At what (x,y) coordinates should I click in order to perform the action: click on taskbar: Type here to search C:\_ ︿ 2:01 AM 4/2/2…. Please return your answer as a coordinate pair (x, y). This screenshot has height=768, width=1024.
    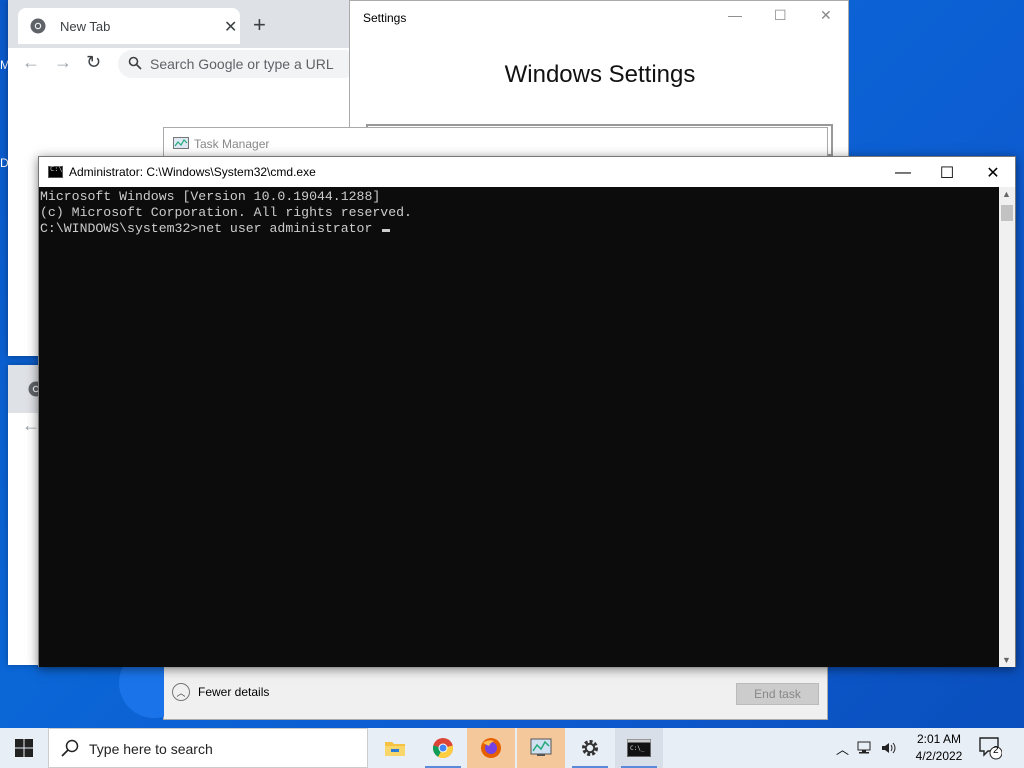
    Looking at the image, I should click on (512, 748).